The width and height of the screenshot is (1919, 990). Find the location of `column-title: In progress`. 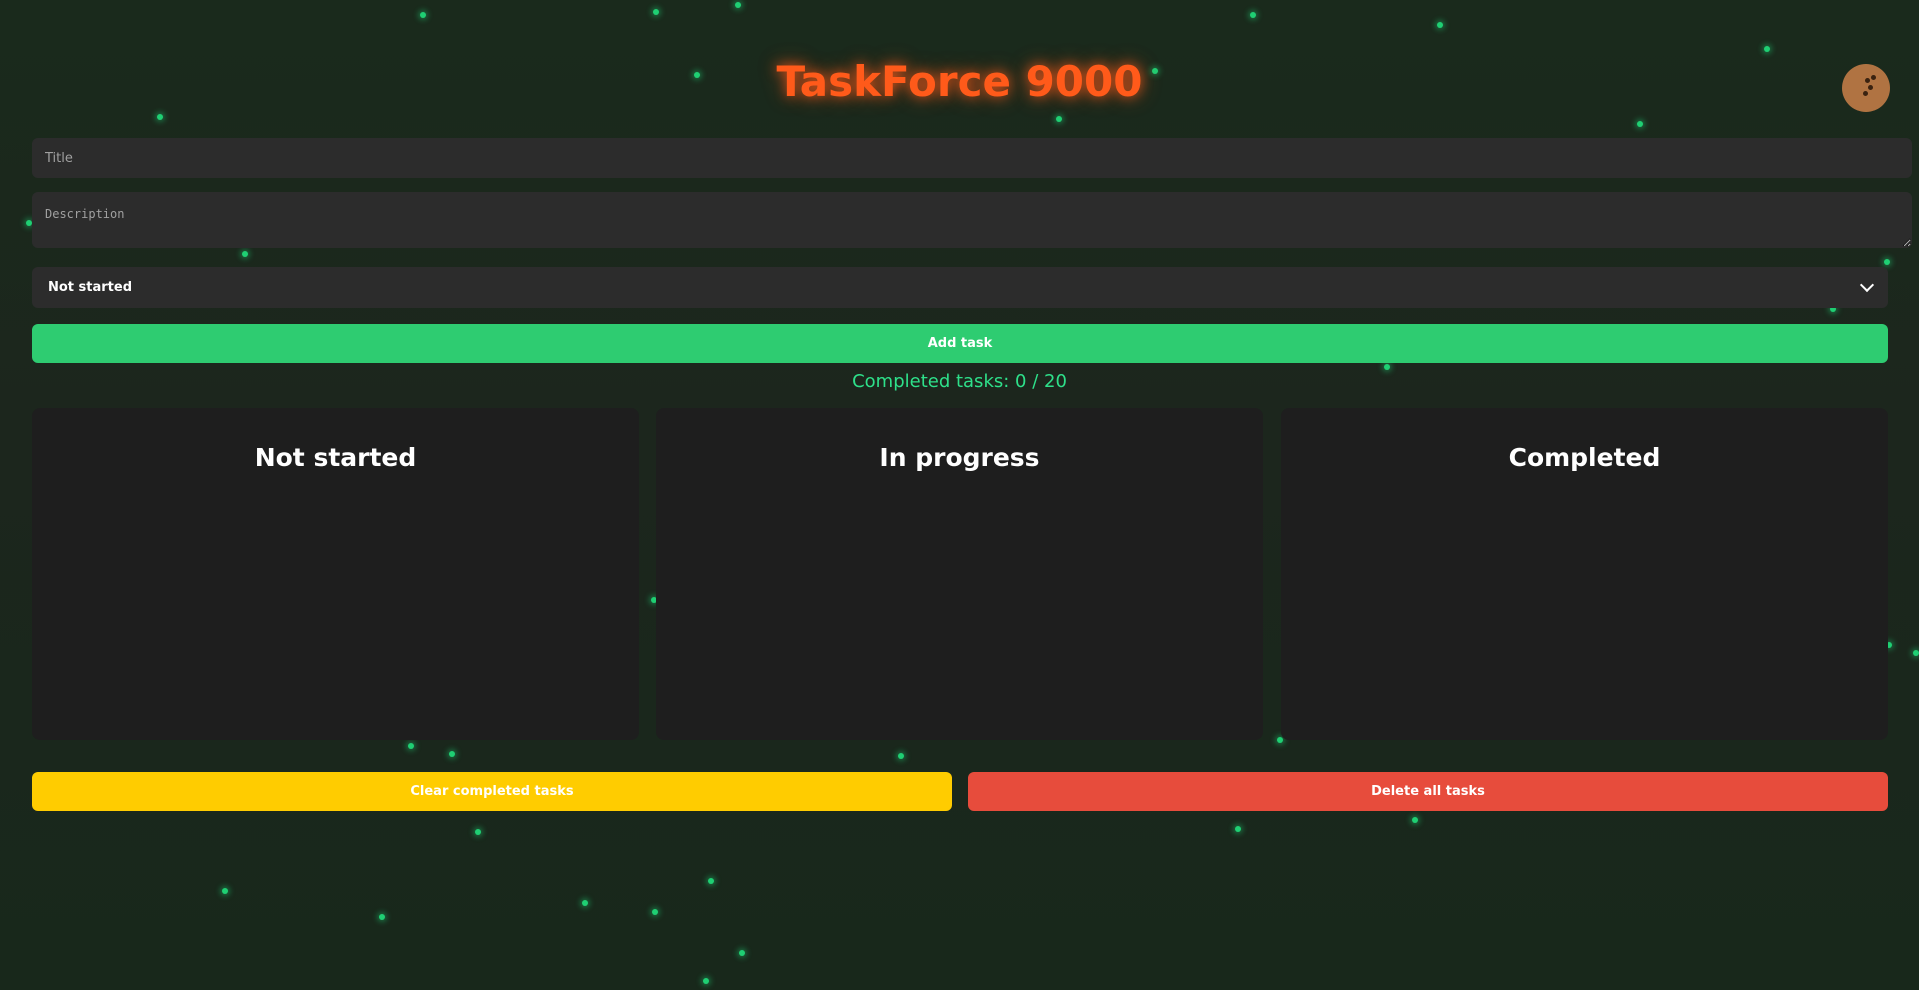

column-title: In progress is located at coordinates (959, 457).